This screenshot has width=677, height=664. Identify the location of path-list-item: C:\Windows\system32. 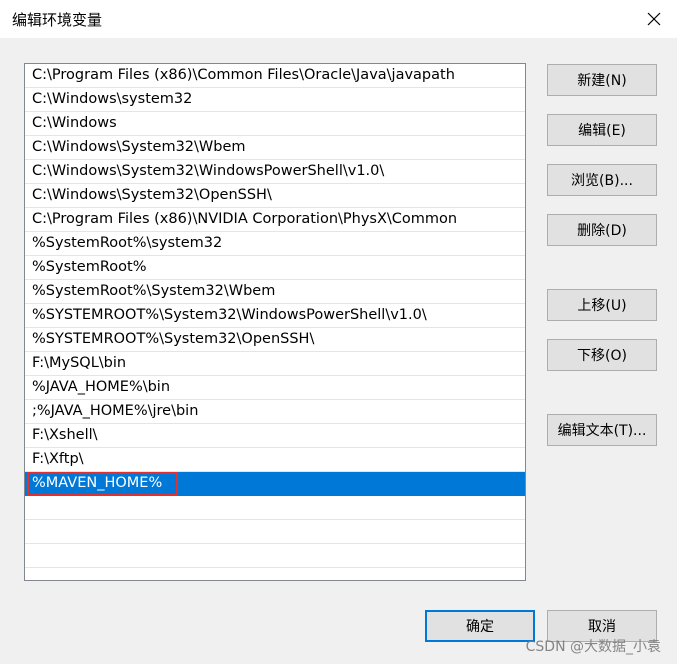
(275, 100).